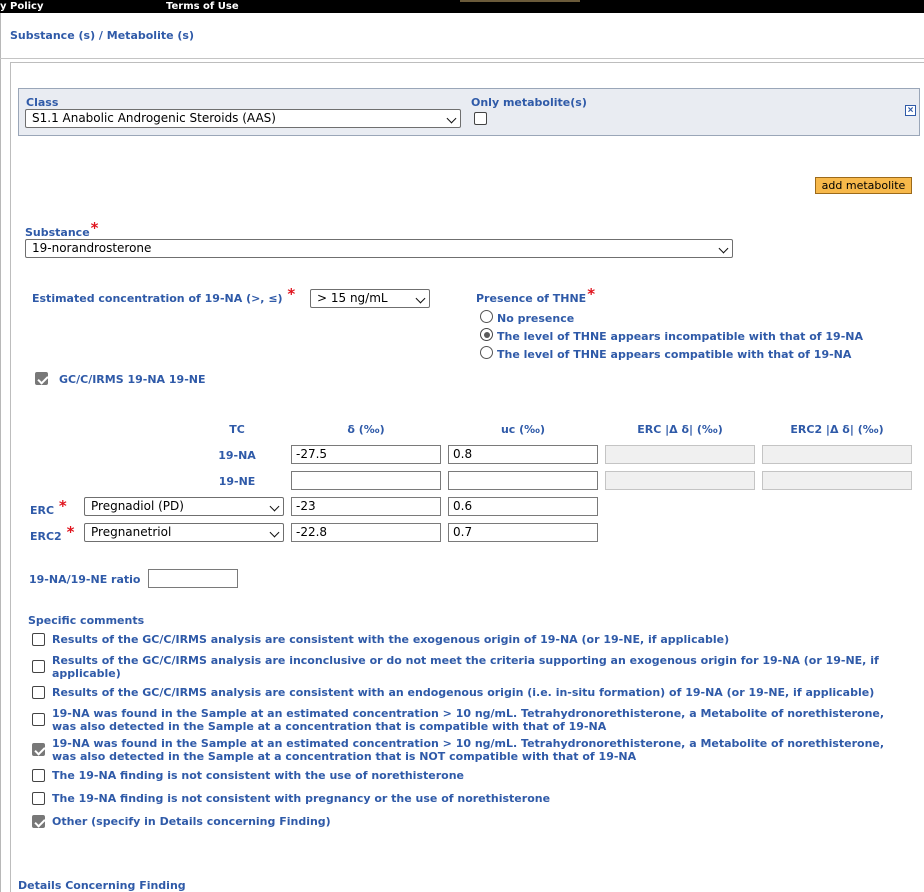  I want to click on concentration-select: > 15 ng/mL, so click(370, 298).